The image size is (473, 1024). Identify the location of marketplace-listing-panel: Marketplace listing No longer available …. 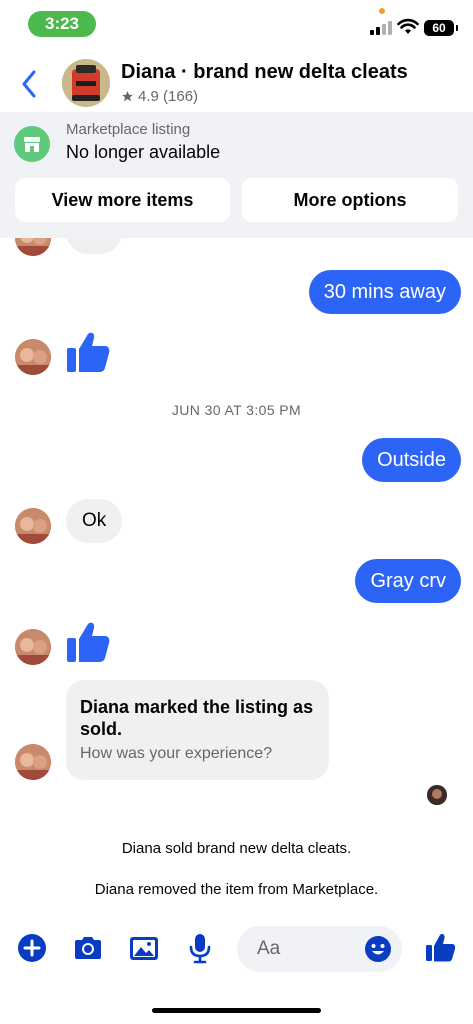
(236, 175).